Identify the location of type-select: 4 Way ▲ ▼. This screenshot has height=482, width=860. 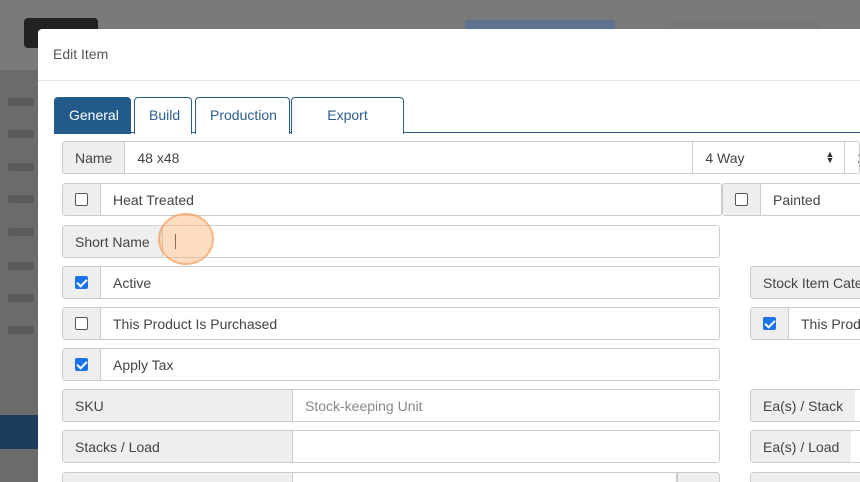
(769, 157).